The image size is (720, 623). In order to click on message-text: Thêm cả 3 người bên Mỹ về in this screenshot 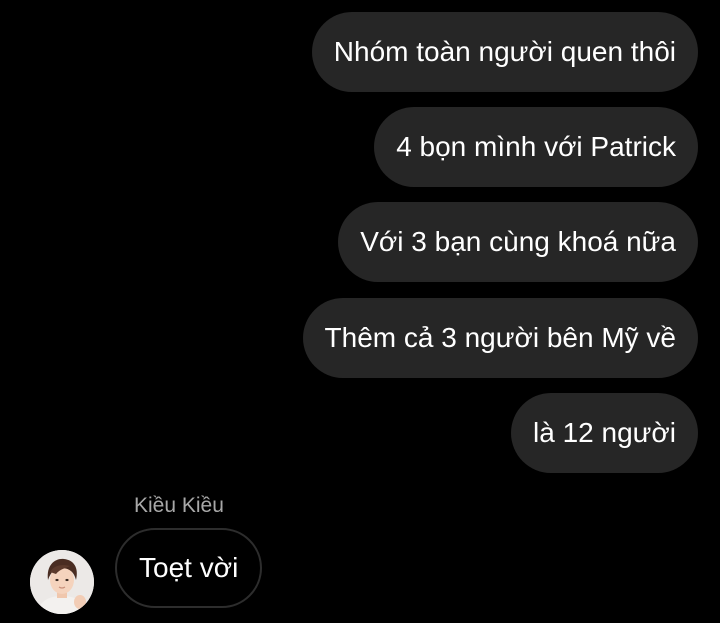, I will do `click(500, 337)`.